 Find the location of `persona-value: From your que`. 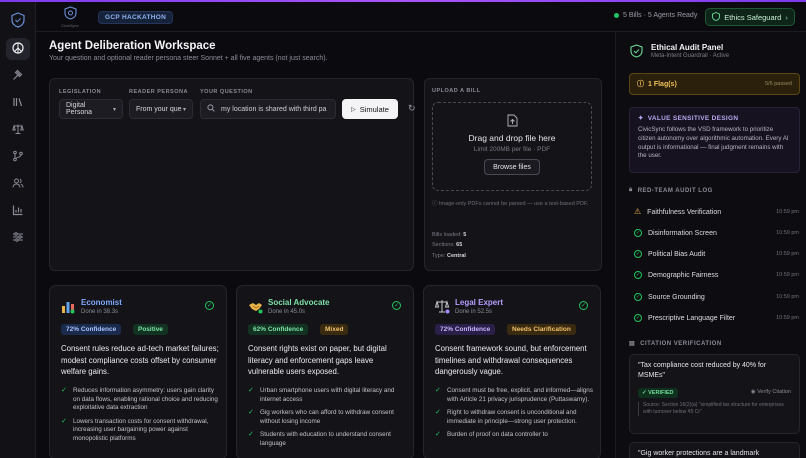

persona-value: From your que is located at coordinates (159, 109).